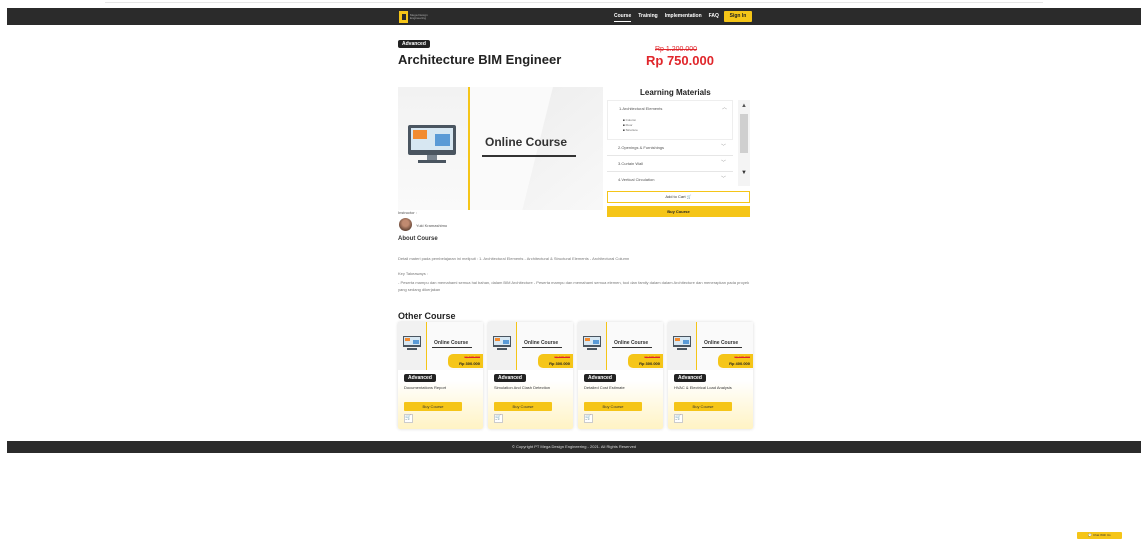 The image size is (1148, 539). What do you see at coordinates (623, 17) in the screenshot?
I see `nav-course: Course` at bounding box center [623, 17].